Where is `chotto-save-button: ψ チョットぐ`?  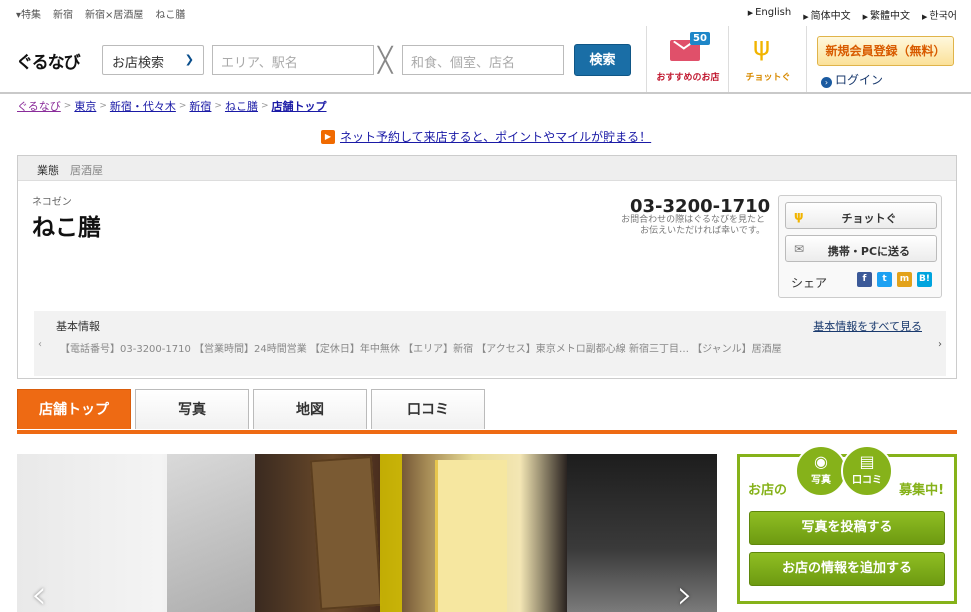 chotto-save-button: ψ チョットぐ is located at coordinates (861, 215).